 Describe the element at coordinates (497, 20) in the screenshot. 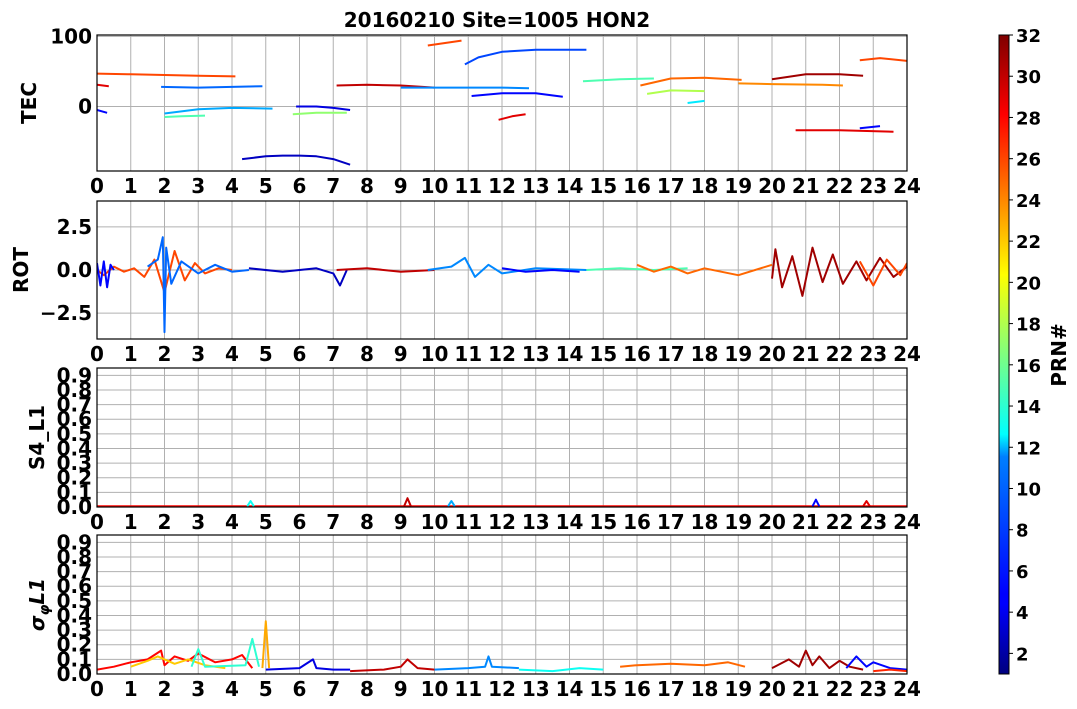

I see `chart-title: 20160210 Site=1005 HON2` at that location.